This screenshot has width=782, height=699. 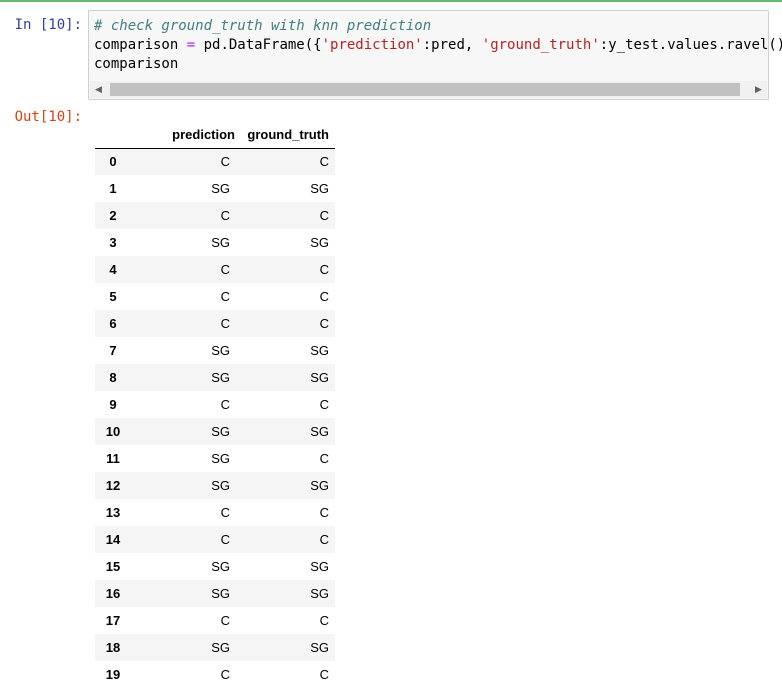 What do you see at coordinates (215, 323) in the screenshot?
I see `table-row: 6 C C` at bounding box center [215, 323].